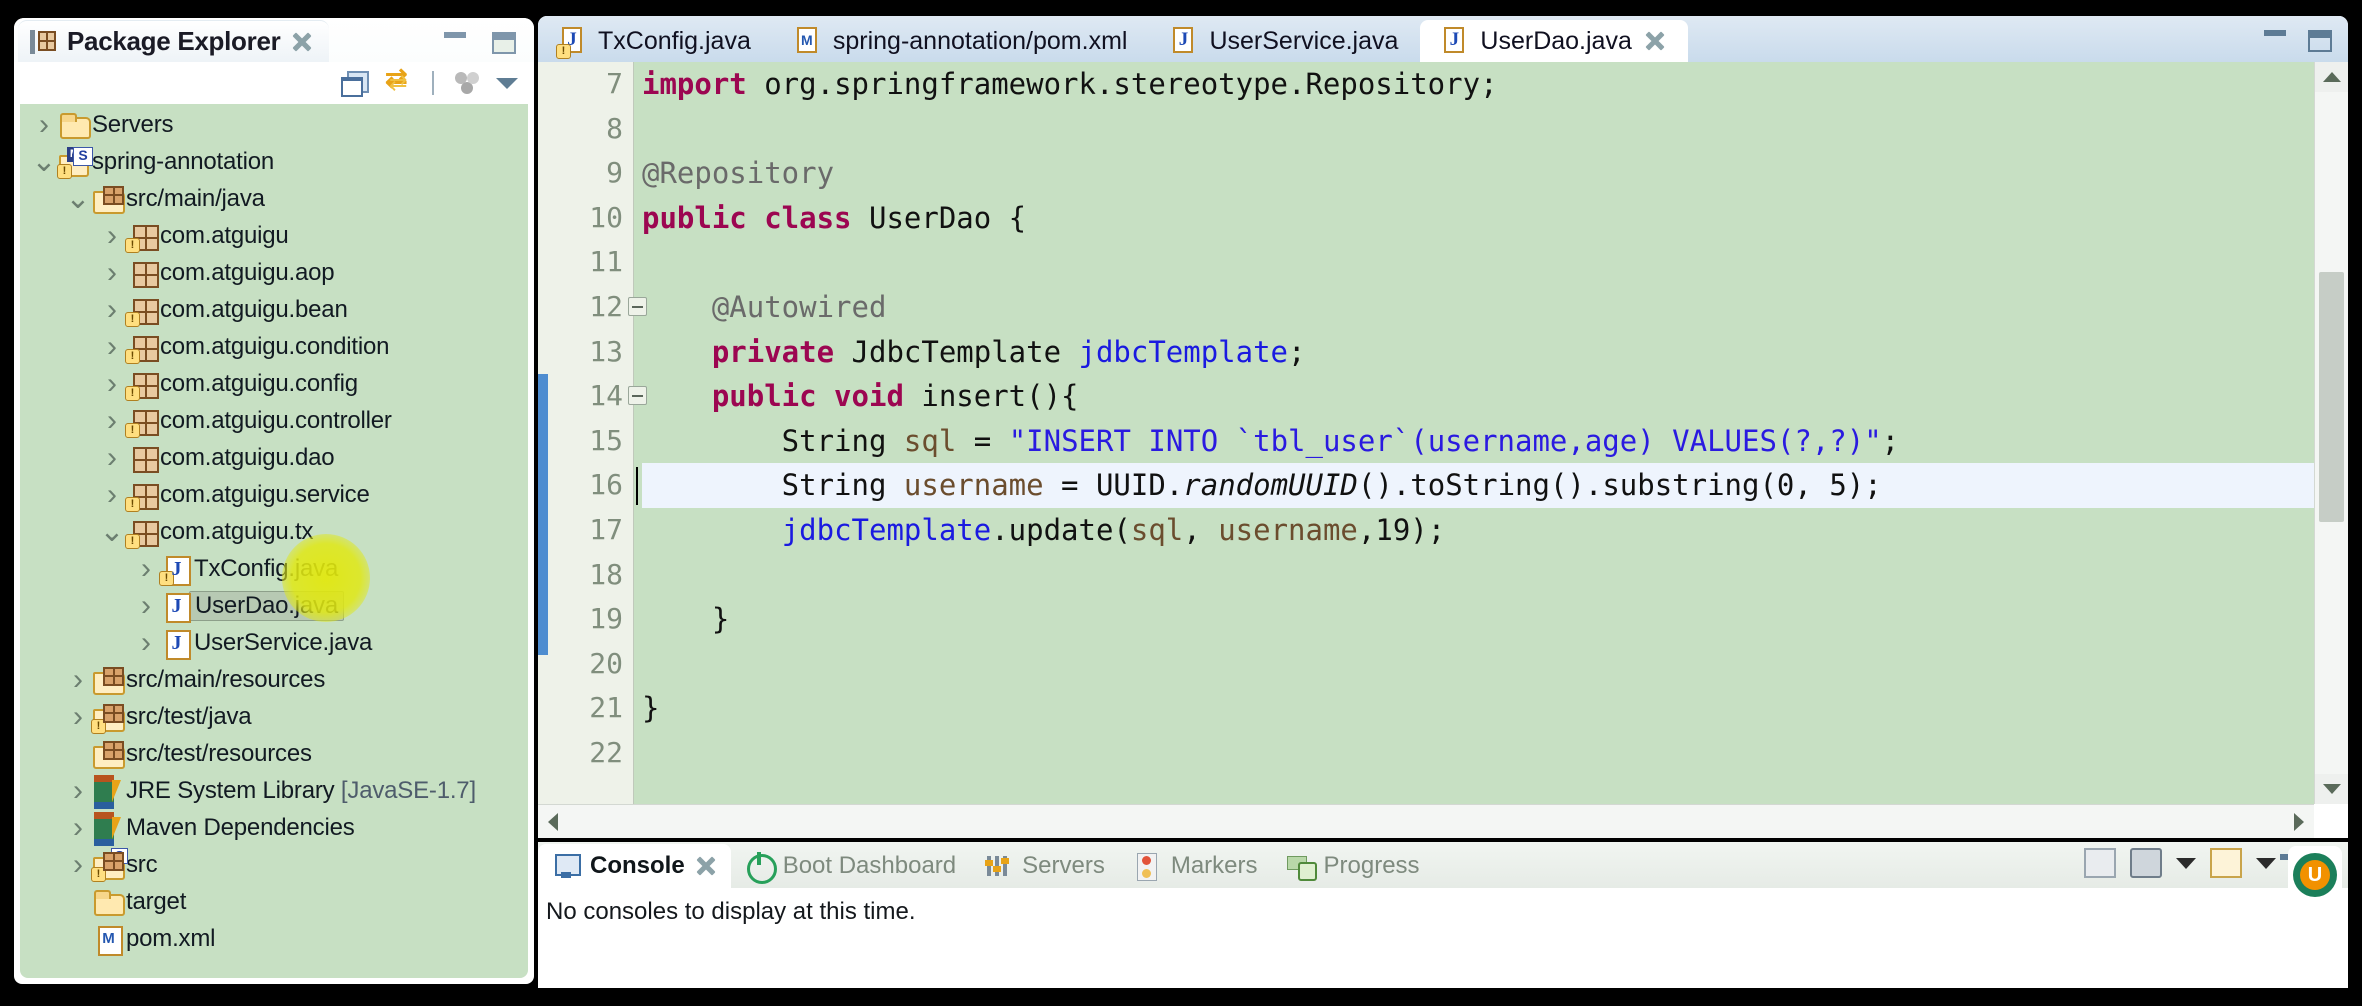  What do you see at coordinates (2299, 821) in the screenshot?
I see `scroll-right-arrow-icon` at bounding box center [2299, 821].